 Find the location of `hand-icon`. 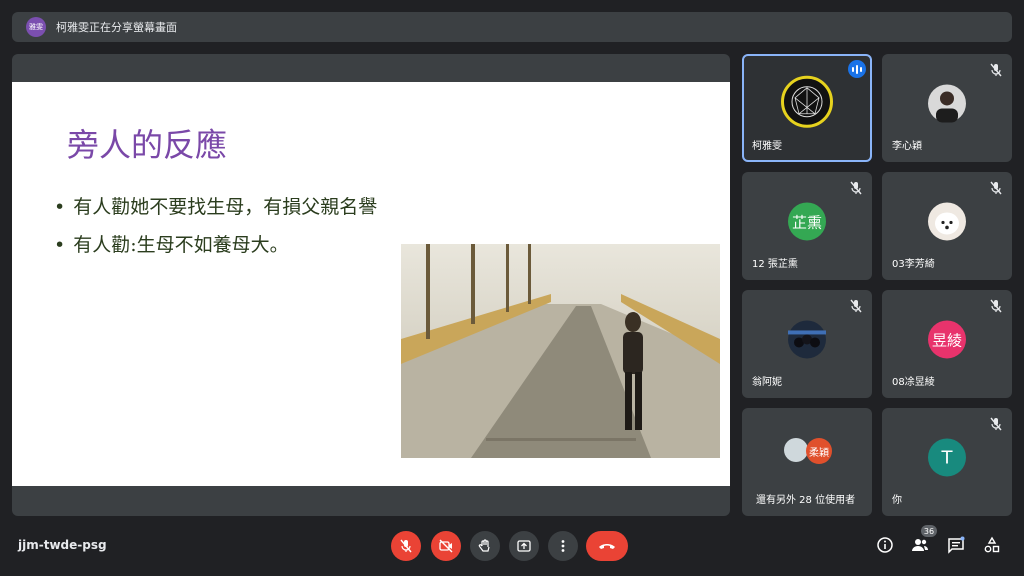

hand-icon is located at coordinates (484, 545).